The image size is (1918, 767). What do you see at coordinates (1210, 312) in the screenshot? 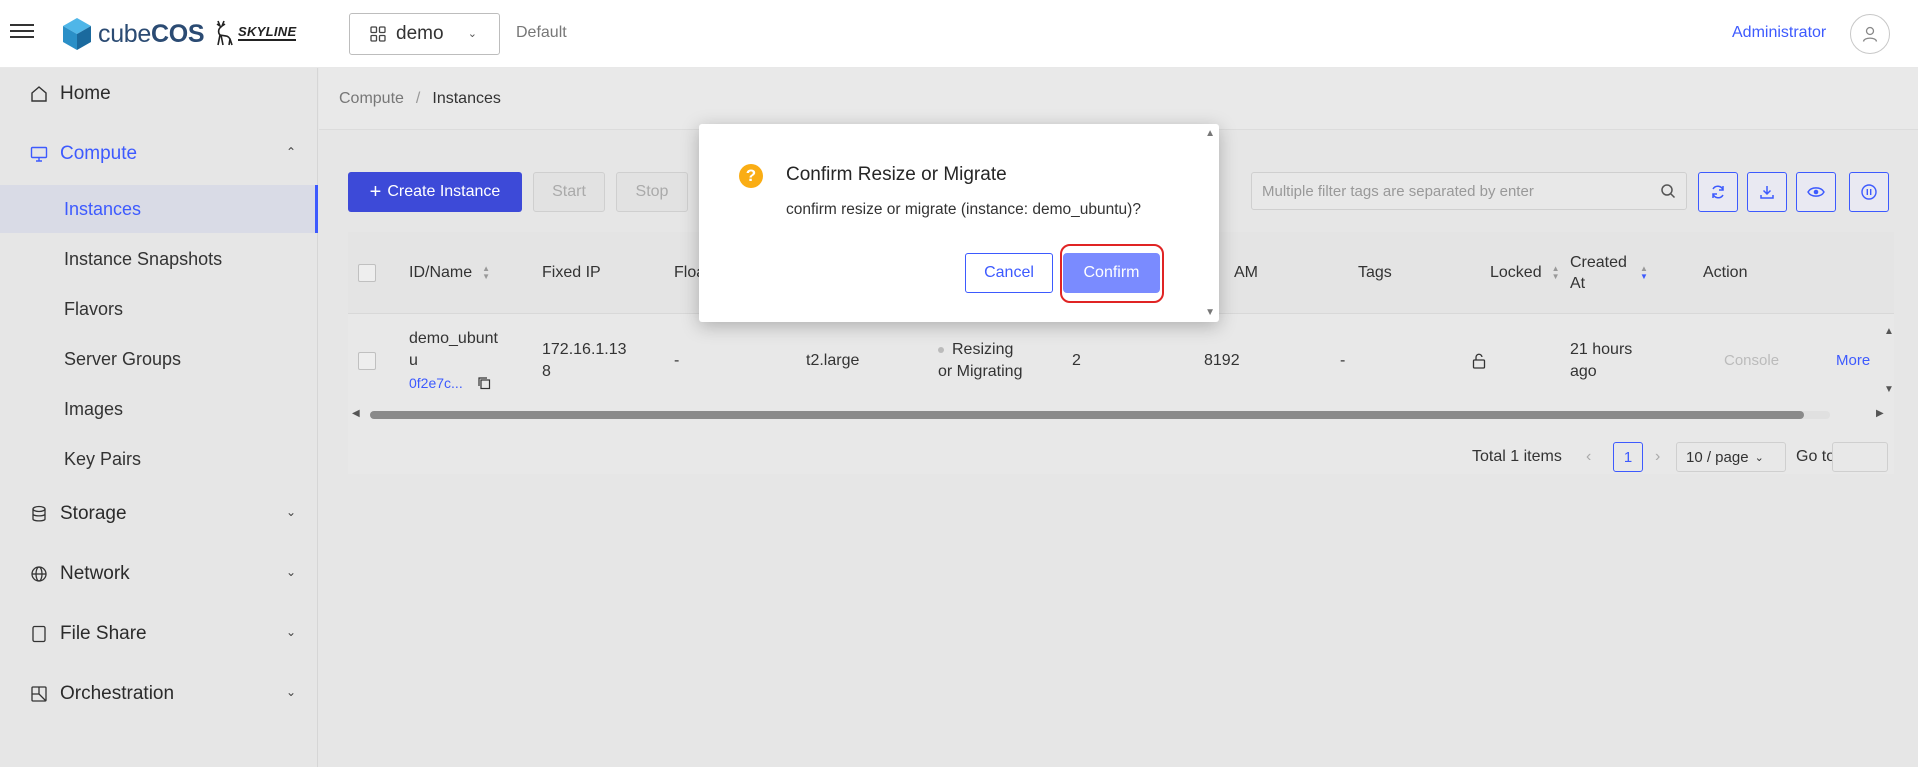
I see `dialog-scroll-down-icon: ▼` at bounding box center [1210, 312].